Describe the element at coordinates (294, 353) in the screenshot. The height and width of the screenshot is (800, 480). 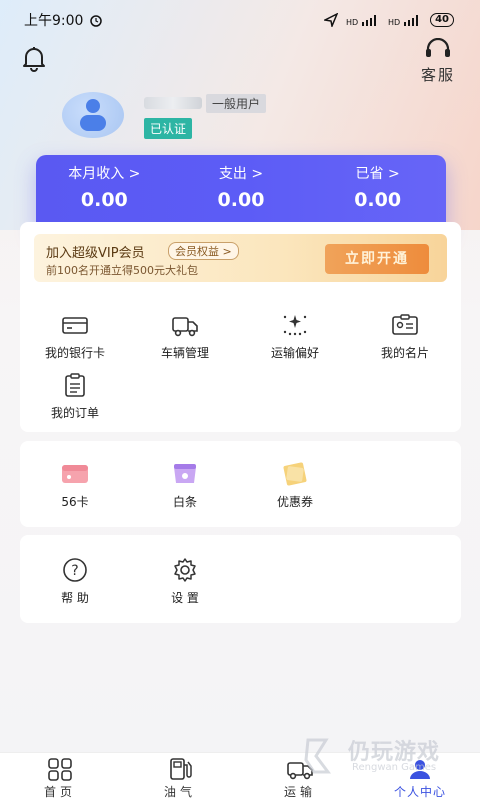
I see `feature-transport-pref-label: 运输偏好` at that location.